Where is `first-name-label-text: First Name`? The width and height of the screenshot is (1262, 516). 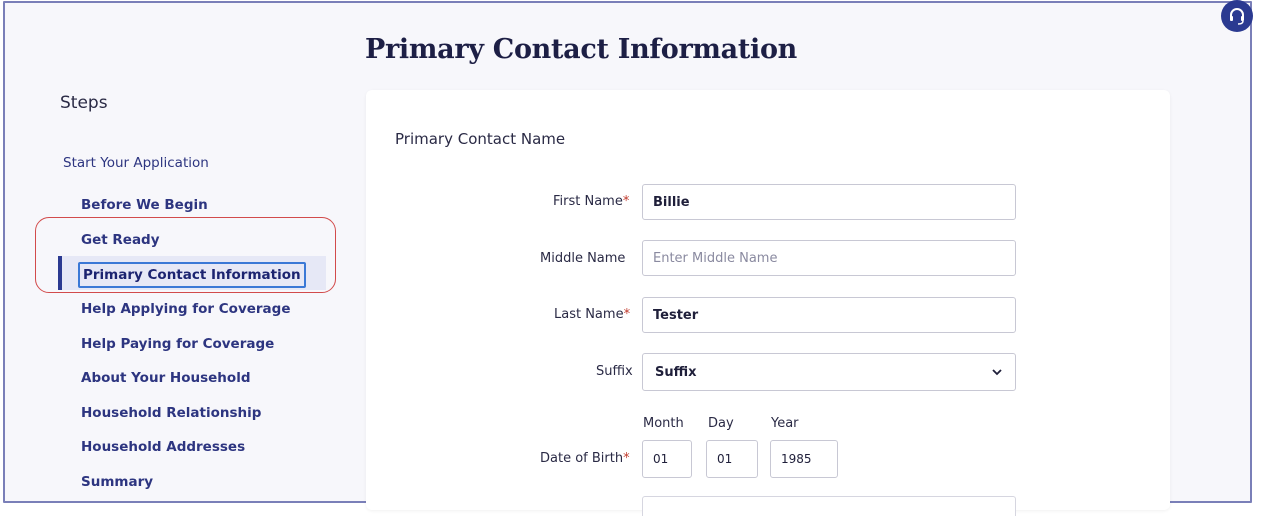
first-name-label-text: First Name is located at coordinates (588, 201).